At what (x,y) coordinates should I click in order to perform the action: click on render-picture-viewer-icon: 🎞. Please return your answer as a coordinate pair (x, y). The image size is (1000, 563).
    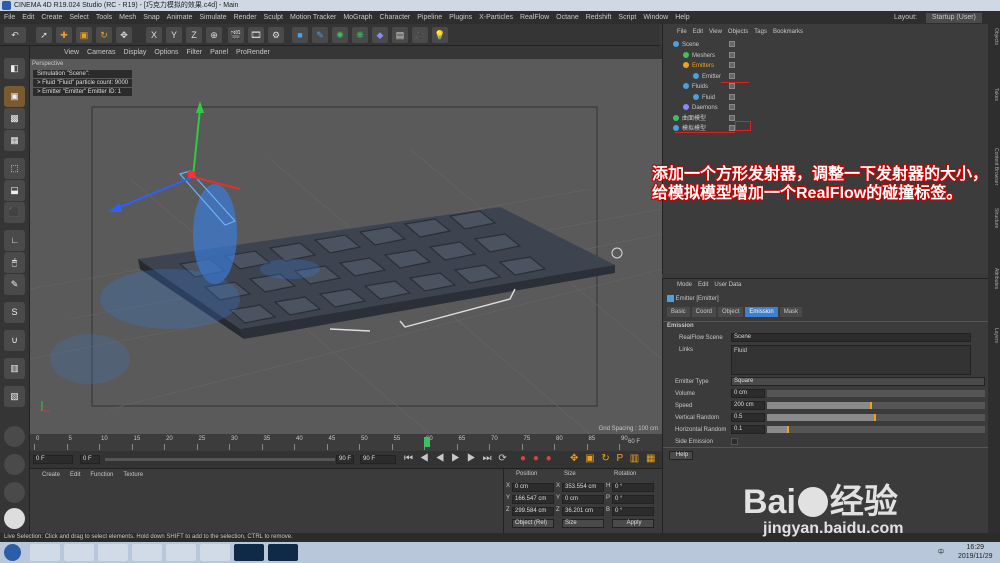
    Looking at the image, I should click on (256, 35).